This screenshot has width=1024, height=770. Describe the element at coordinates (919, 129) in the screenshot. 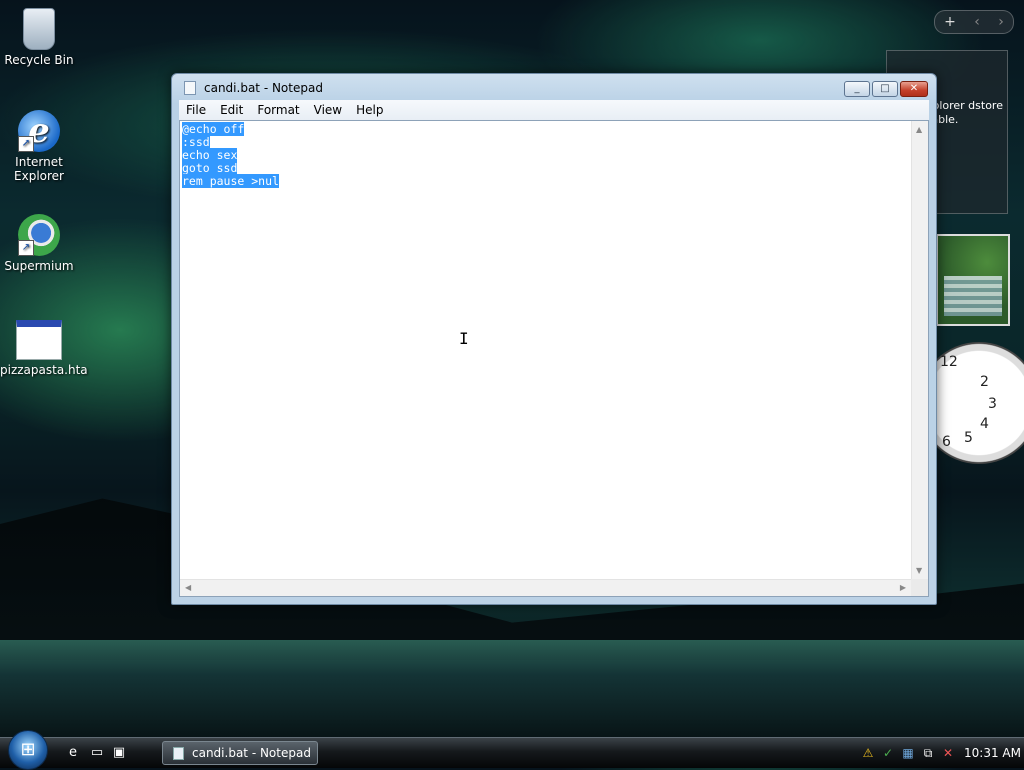

I see `scroll-up-icon: ▲` at that location.